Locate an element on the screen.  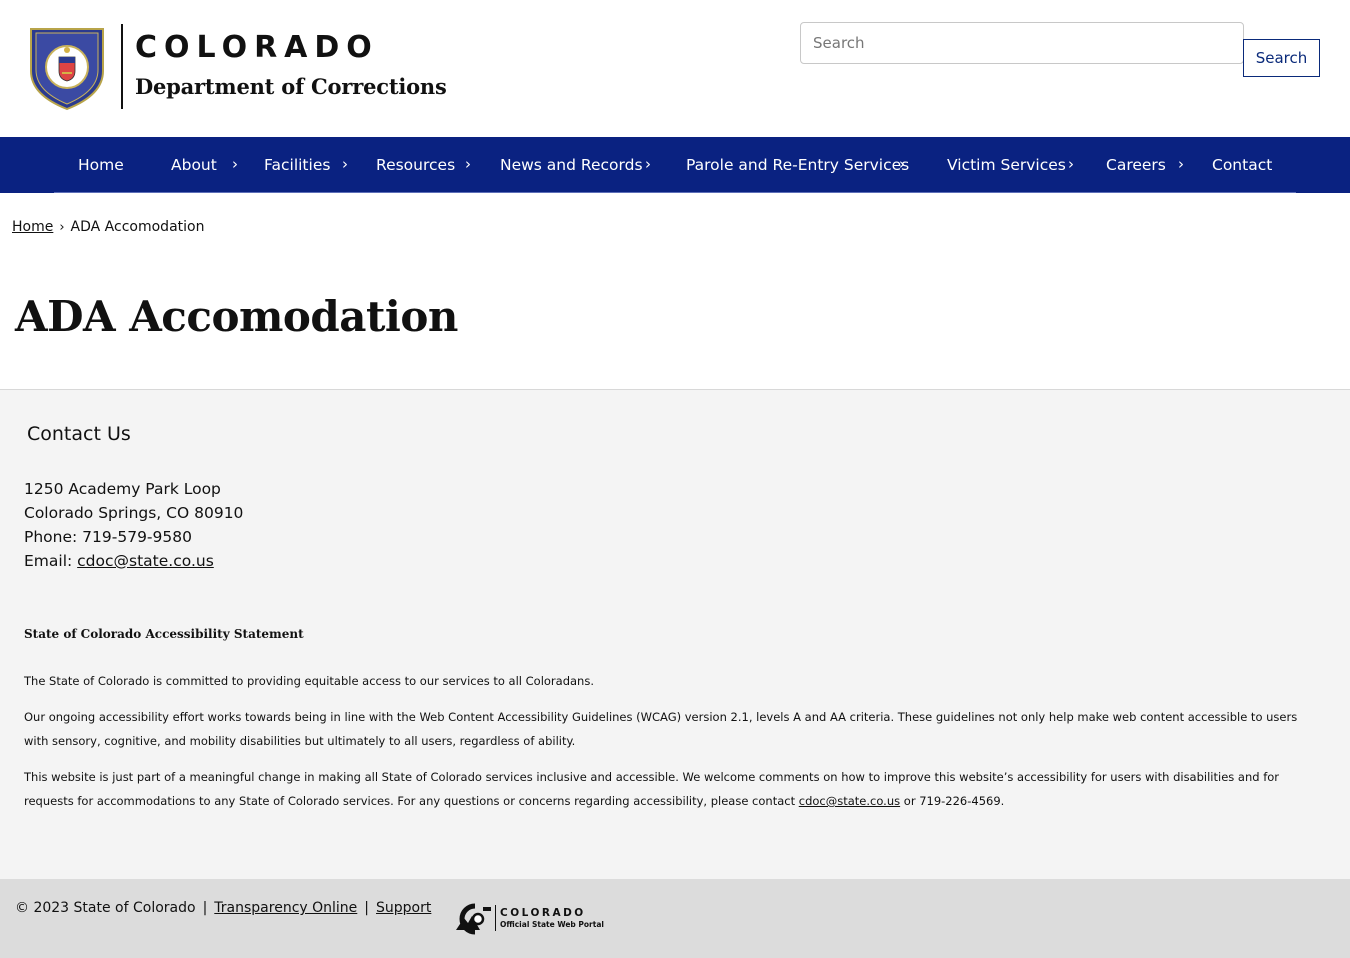
transparency-online-link: Transparency Online is located at coordinates (285, 908).